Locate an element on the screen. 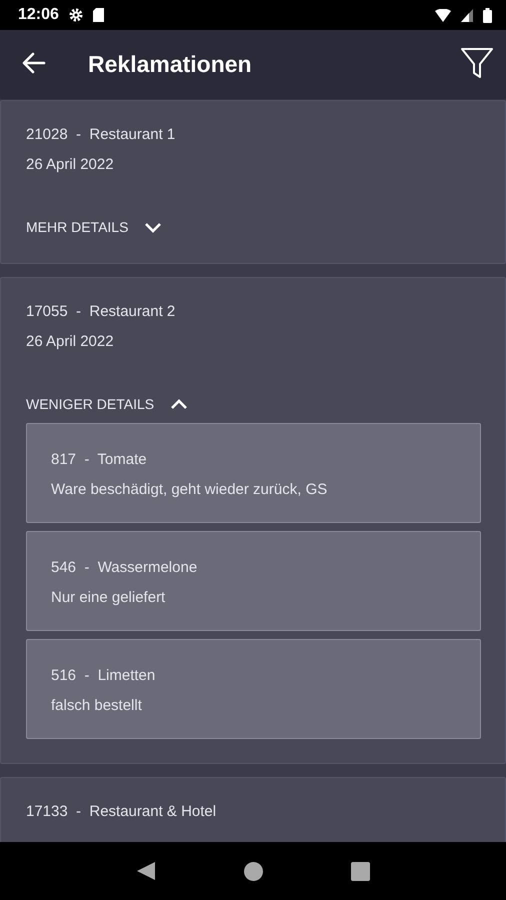 This screenshot has height=900, width=506. details-toggle: MEHR DETAILS is located at coordinates (94, 227).